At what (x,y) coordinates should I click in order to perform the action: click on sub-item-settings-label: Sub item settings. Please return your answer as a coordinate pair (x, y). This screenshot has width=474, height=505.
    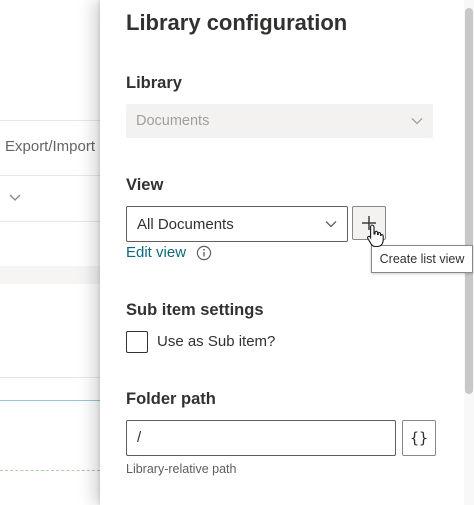
    Looking at the image, I should click on (195, 310).